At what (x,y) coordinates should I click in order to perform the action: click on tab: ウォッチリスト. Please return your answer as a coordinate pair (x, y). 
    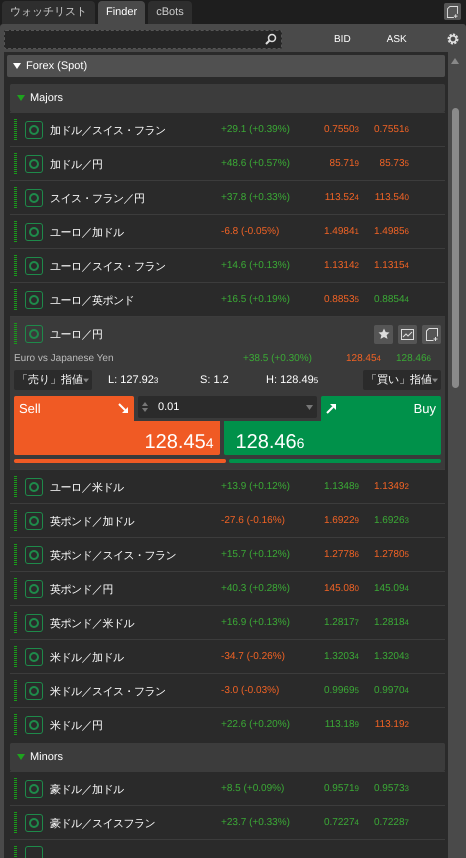
    Looking at the image, I should click on (48, 12).